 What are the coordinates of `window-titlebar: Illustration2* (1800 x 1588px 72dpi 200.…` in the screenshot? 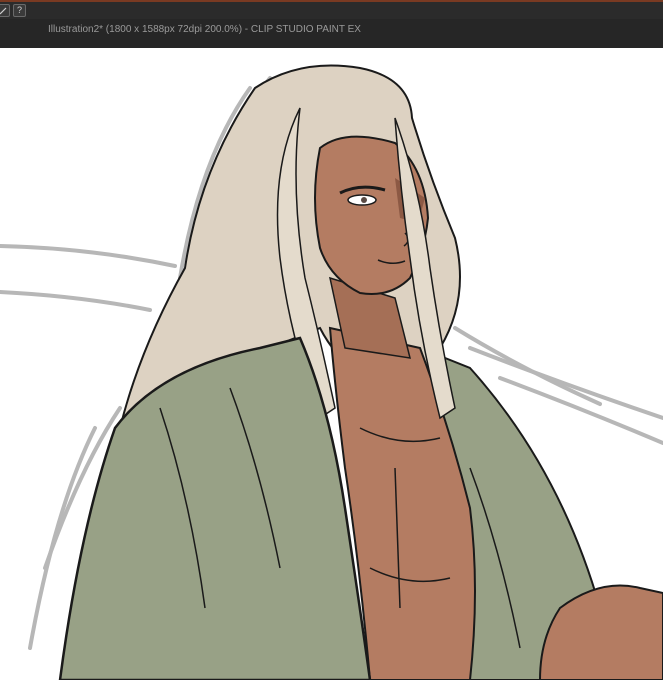 It's located at (331, 33).